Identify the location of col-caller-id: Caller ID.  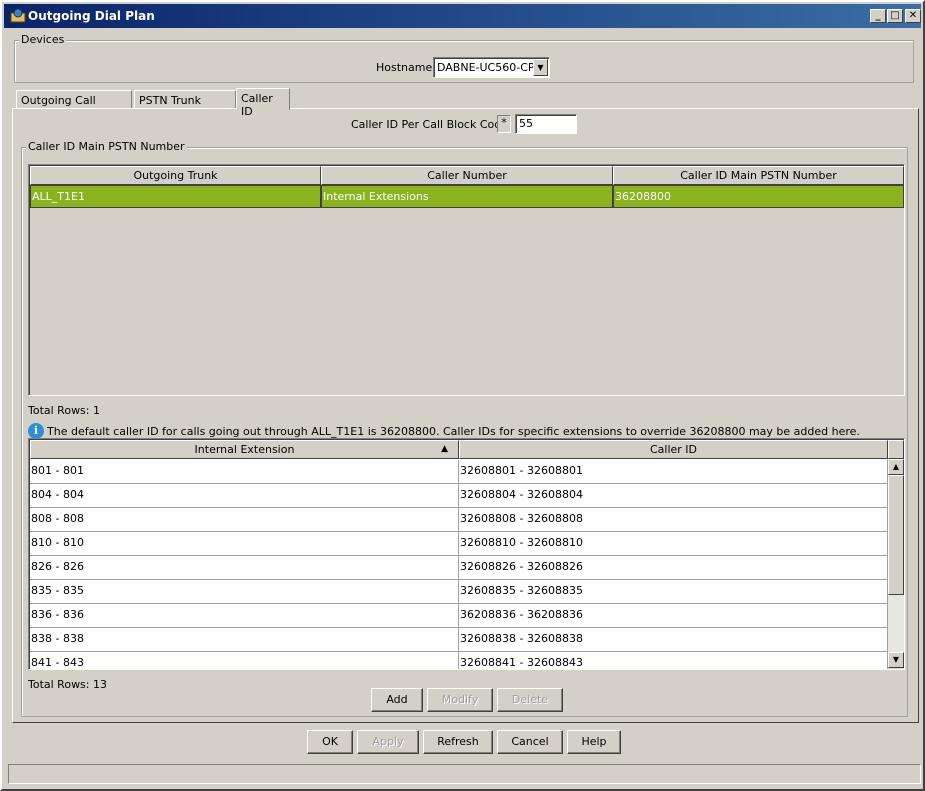
(673, 449).